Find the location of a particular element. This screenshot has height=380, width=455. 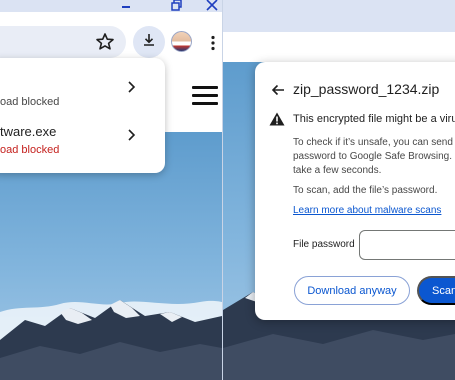

download-button is located at coordinates (149, 42).